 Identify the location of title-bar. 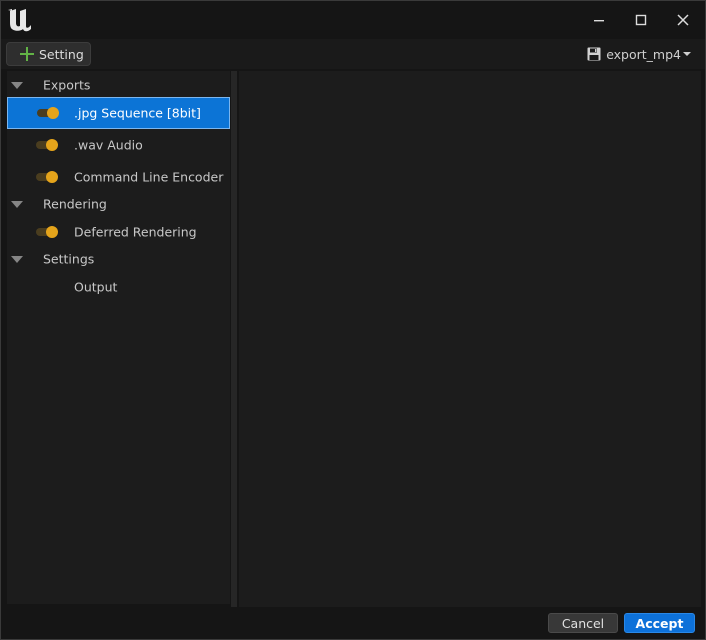
(353, 20).